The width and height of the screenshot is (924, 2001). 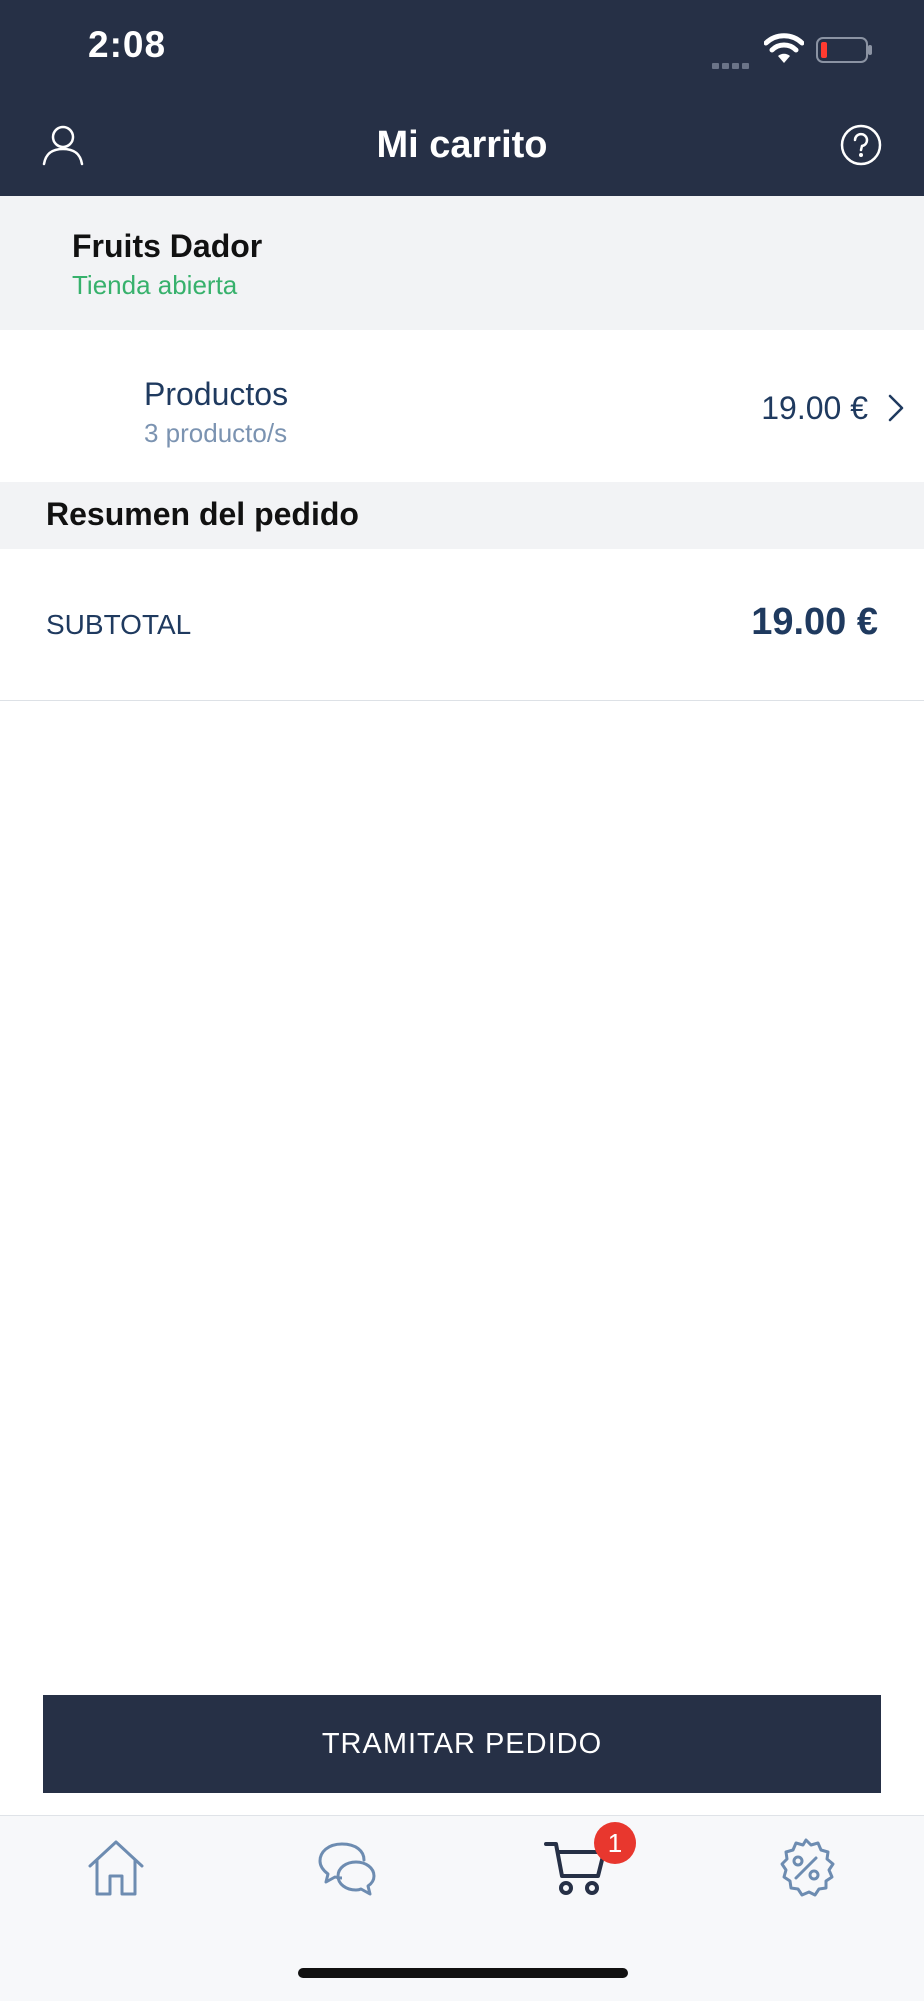 What do you see at coordinates (814, 408) in the screenshot?
I see `products-price: 19.00 €` at bounding box center [814, 408].